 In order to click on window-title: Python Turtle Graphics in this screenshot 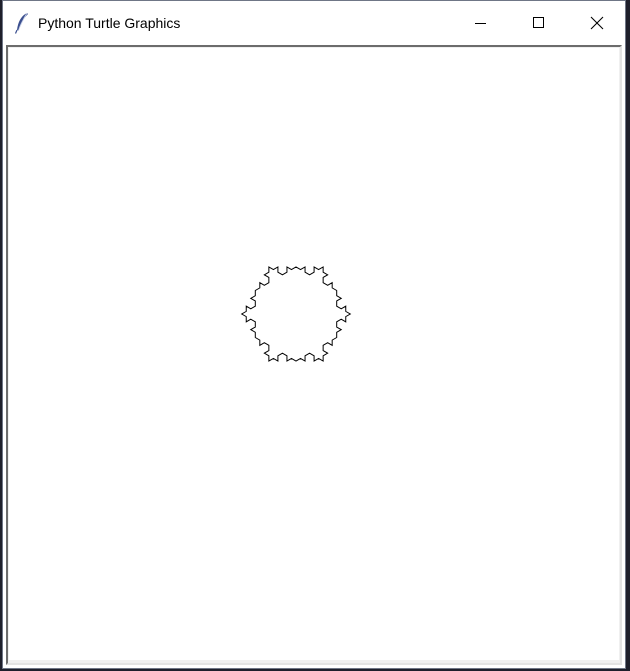, I will do `click(109, 23)`.